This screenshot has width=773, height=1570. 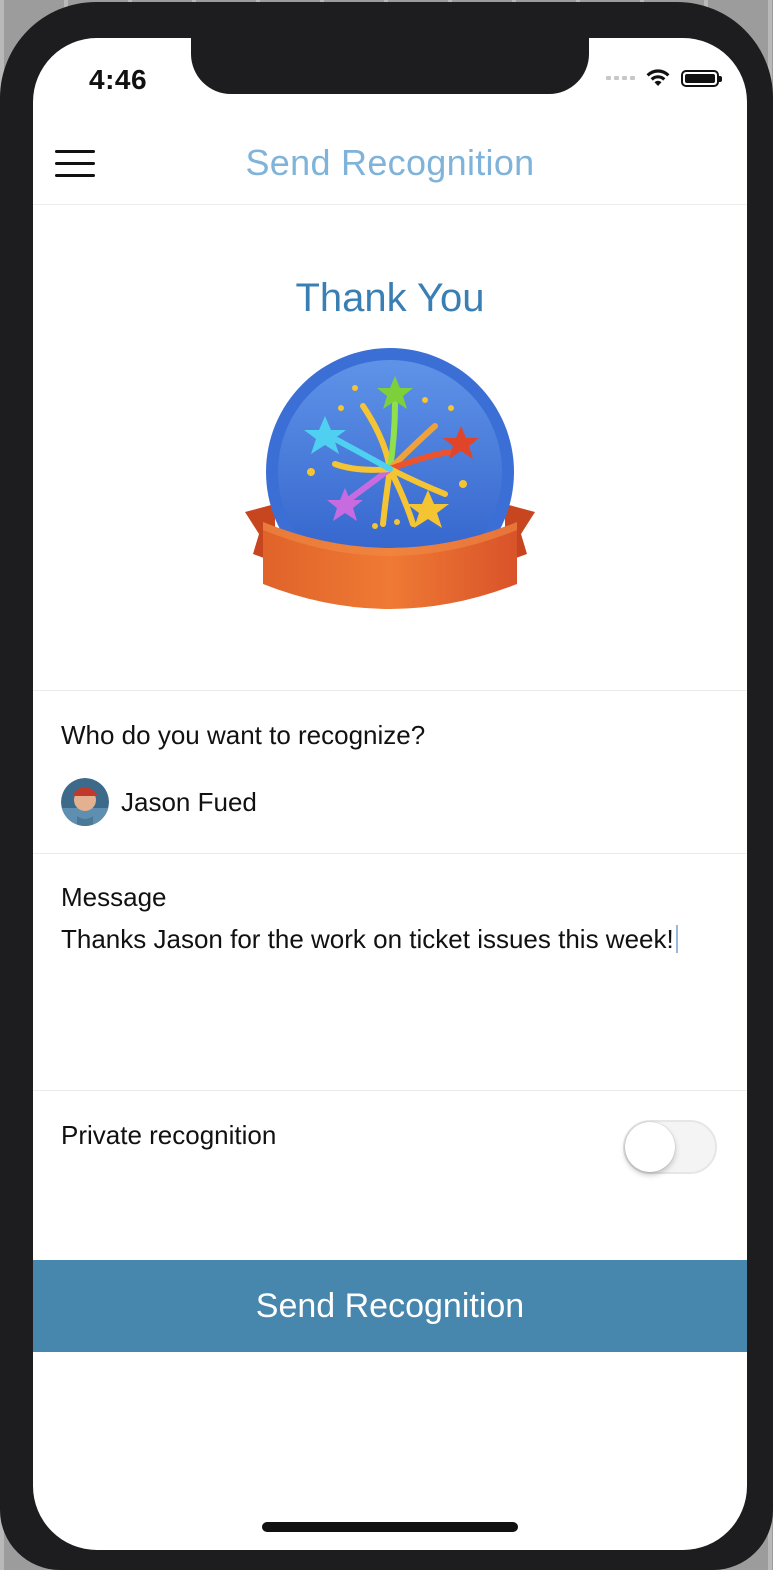 What do you see at coordinates (390, 1306) in the screenshot?
I see `send-recognition-button: Send Recognition` at bounding box center [390, 1306].